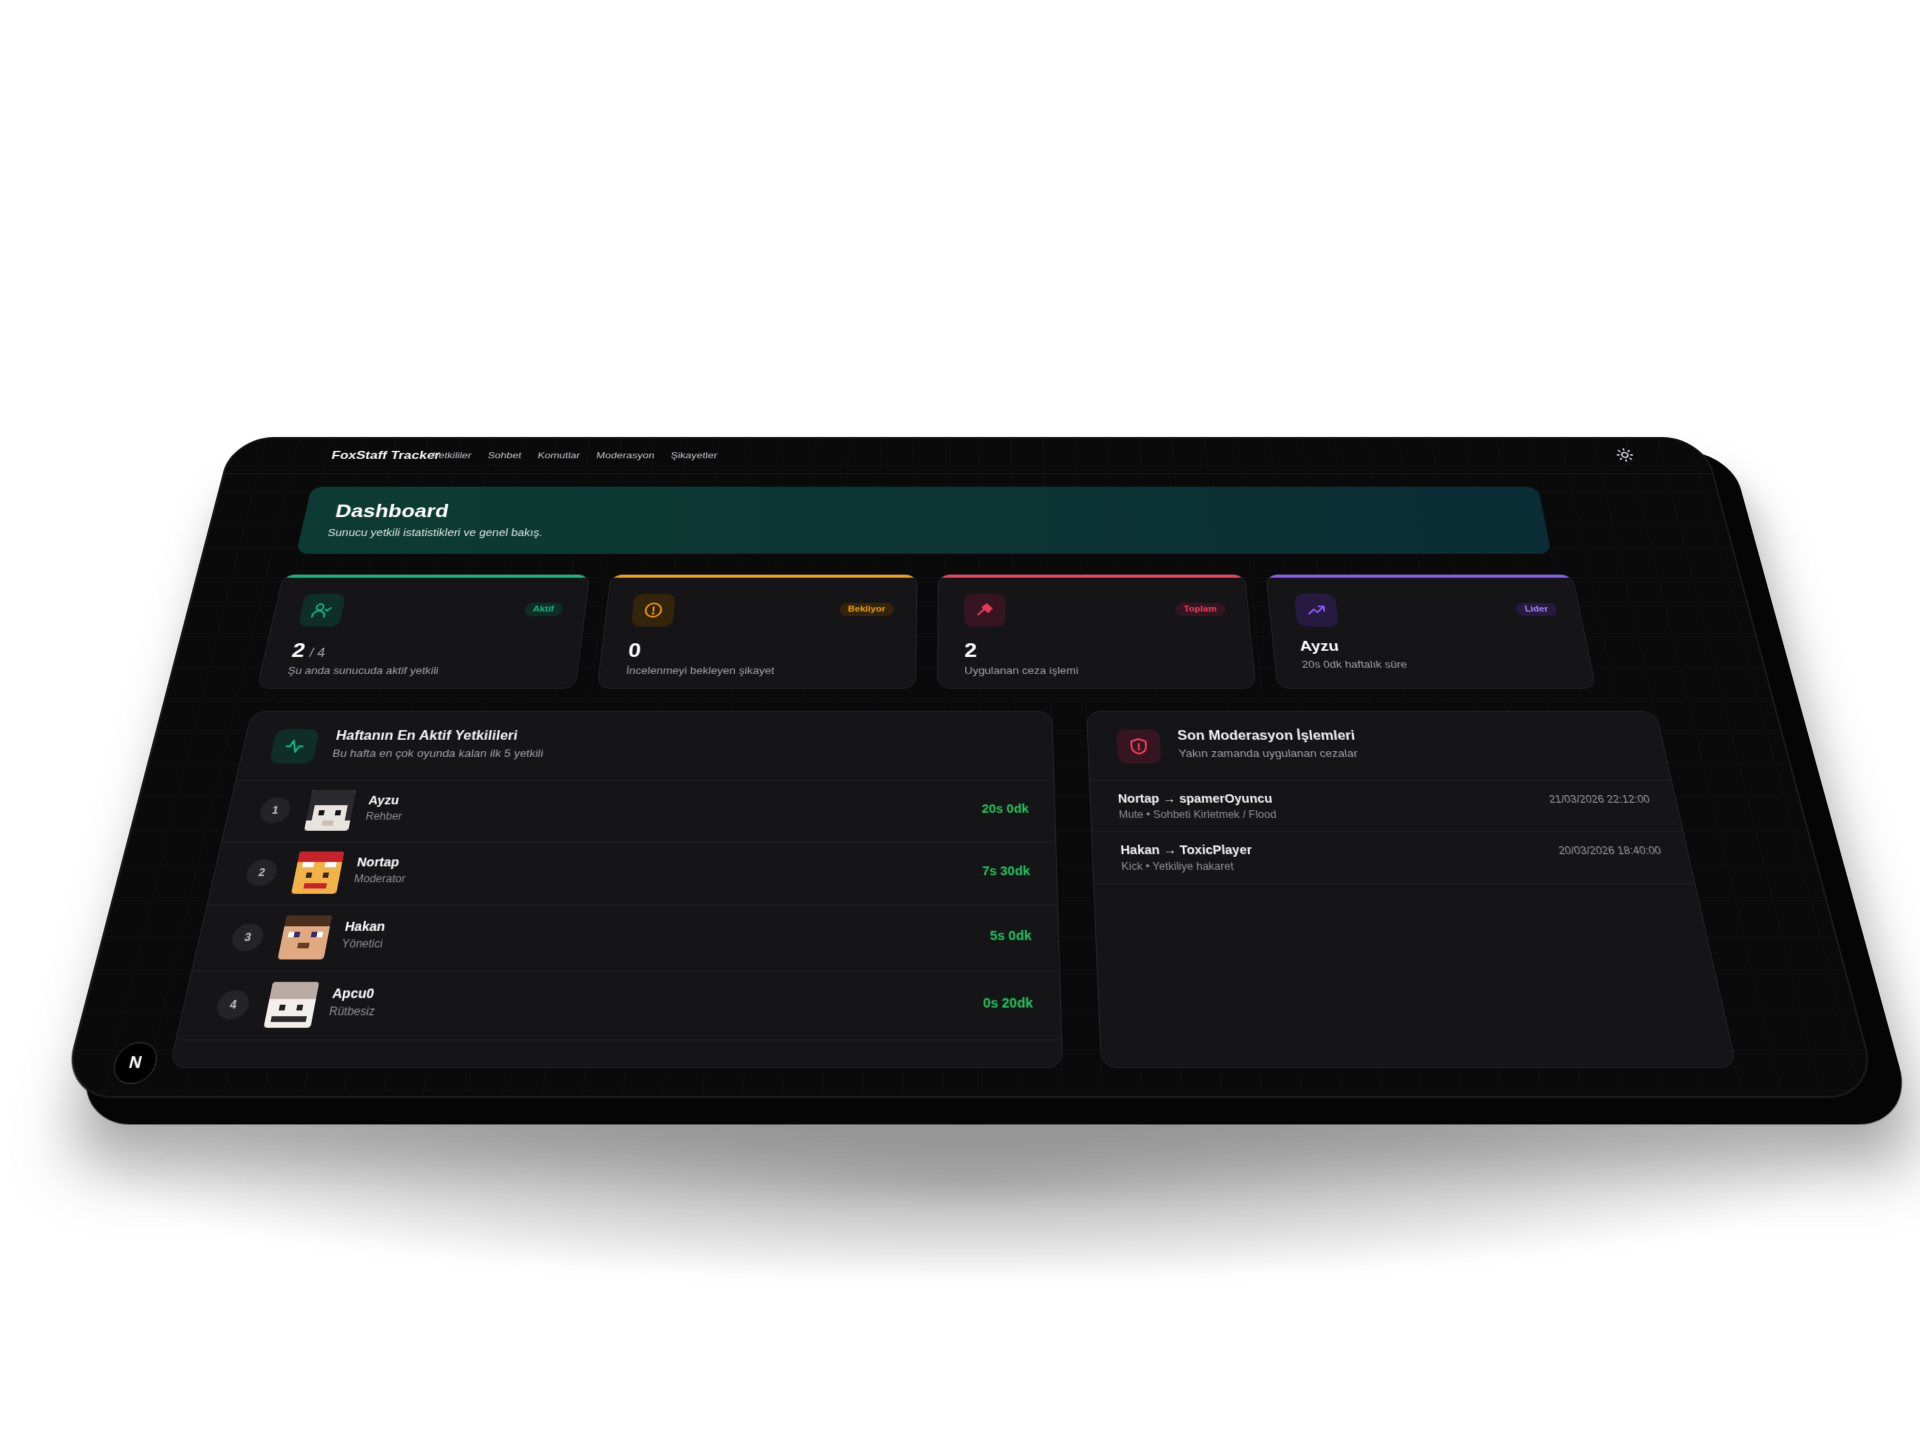 This screenshot has height=1440, width=1920. What do you see at coordinates (632, 873) in the screenshot?
I see `staff-row: 2 Nortap Moderator 7s 30dk` at bounding box center [632, 873].